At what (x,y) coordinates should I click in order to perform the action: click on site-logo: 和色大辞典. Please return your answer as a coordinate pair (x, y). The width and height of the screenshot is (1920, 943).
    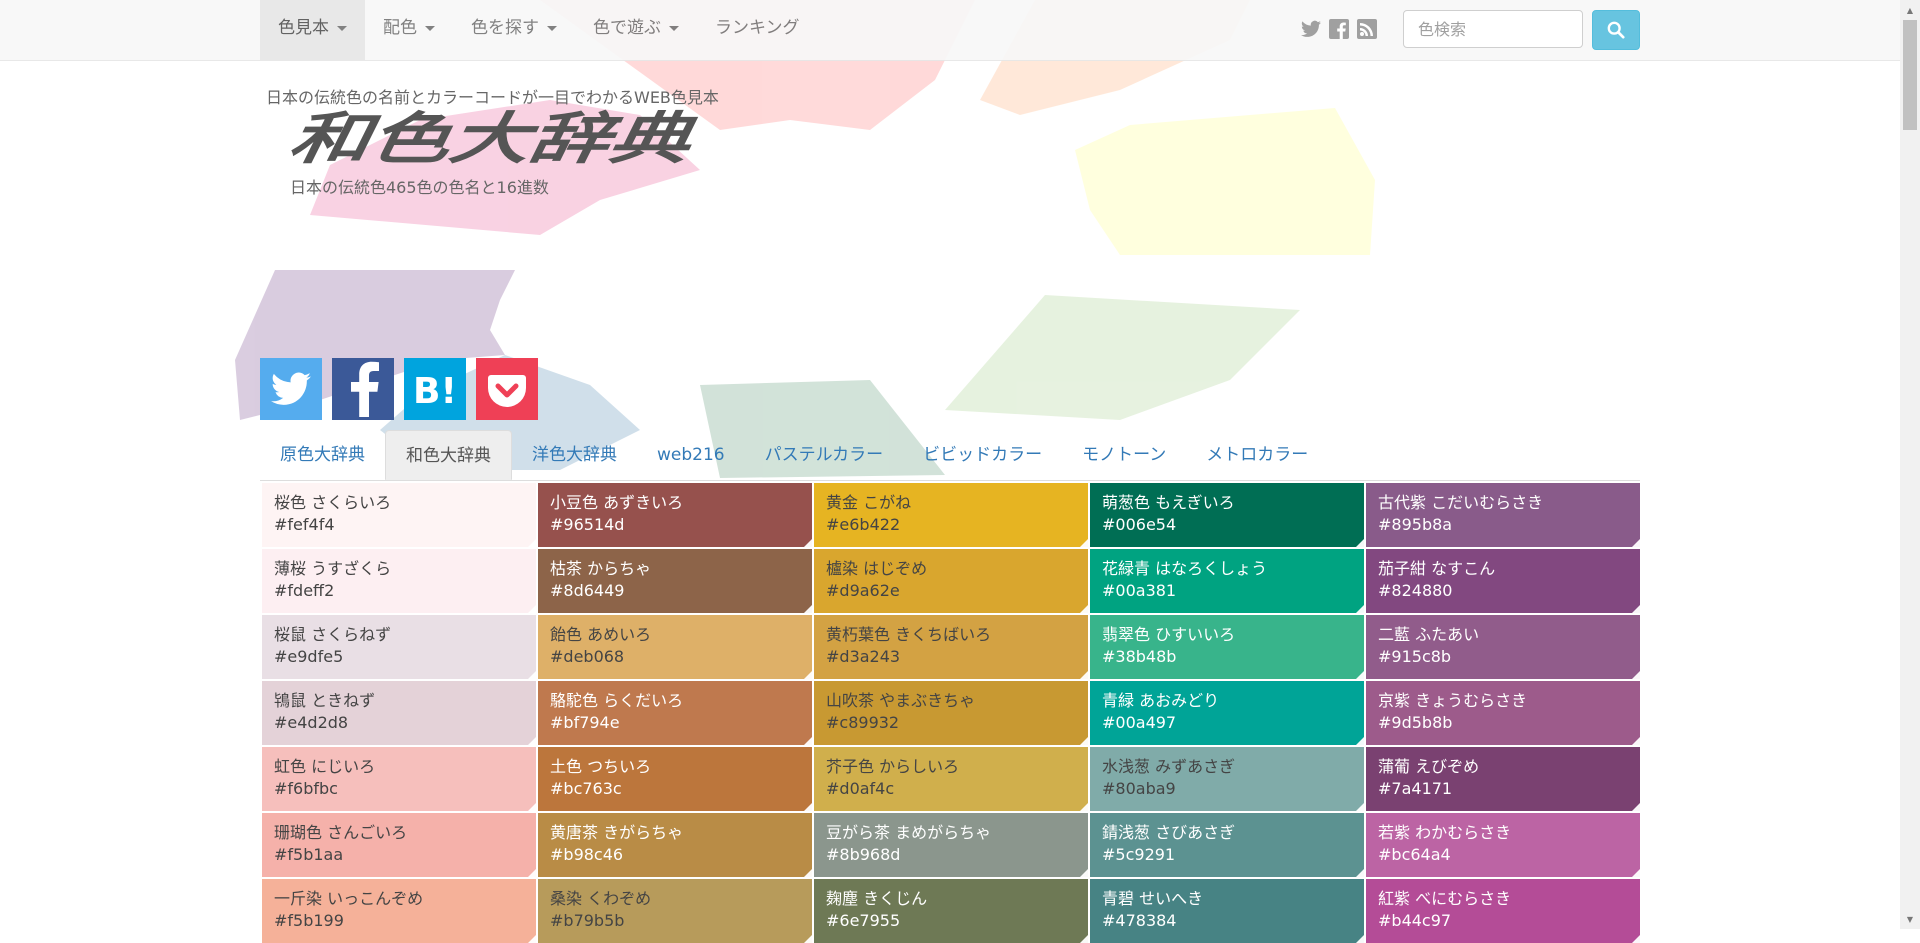
    Looking at the image, I should click on (497, 139).